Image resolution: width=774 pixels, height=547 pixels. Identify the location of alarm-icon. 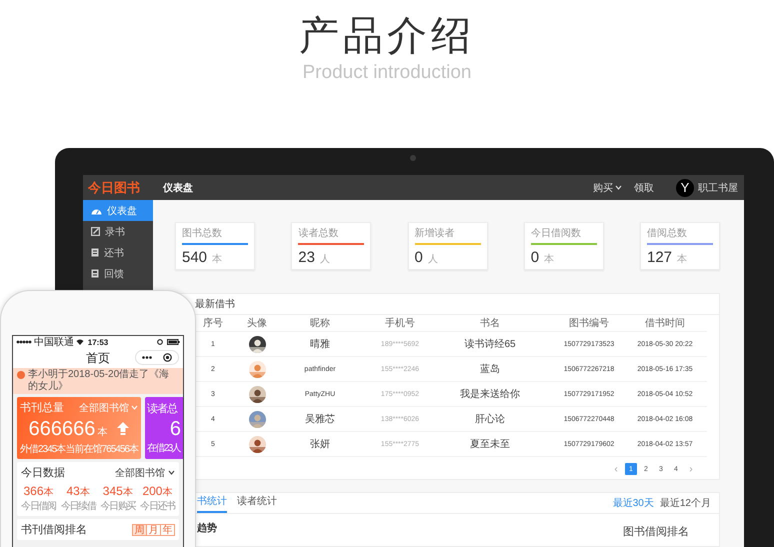
(160, 342).